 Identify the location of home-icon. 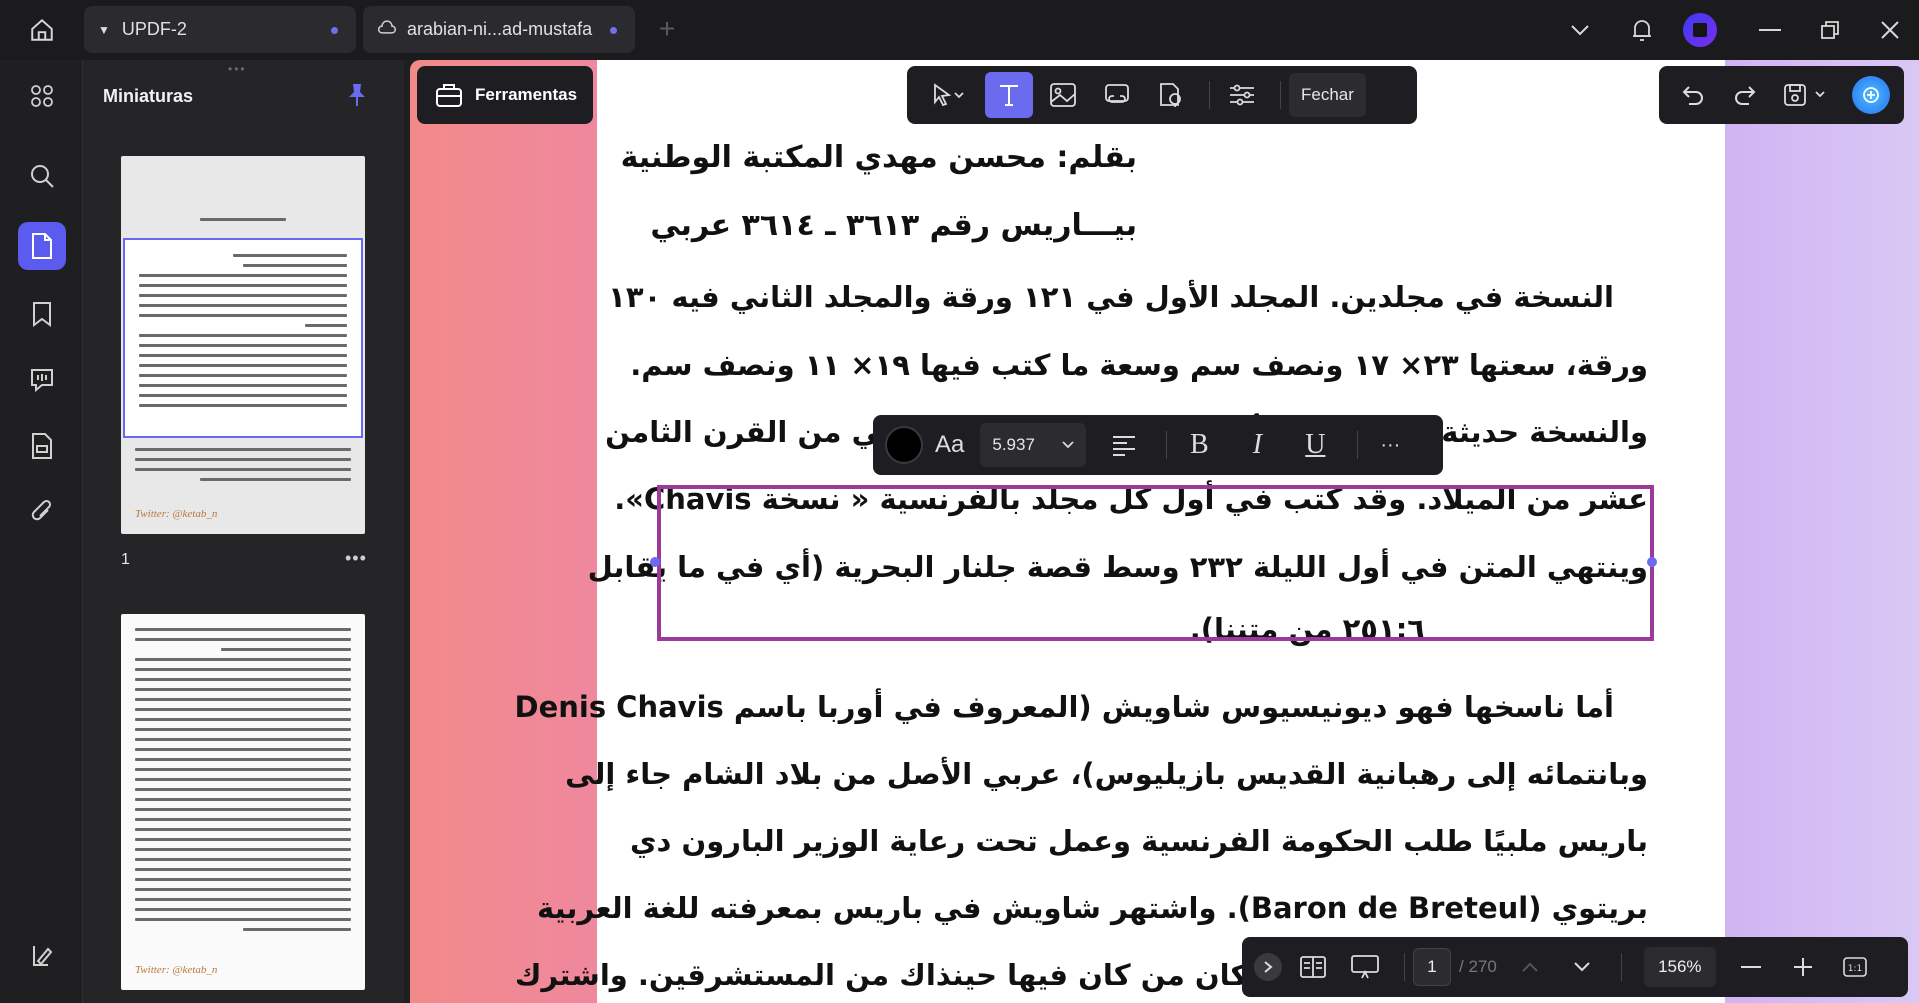
(42, 30).